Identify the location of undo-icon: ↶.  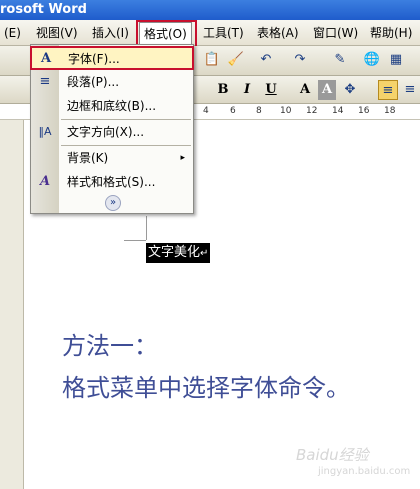
(266, 60).